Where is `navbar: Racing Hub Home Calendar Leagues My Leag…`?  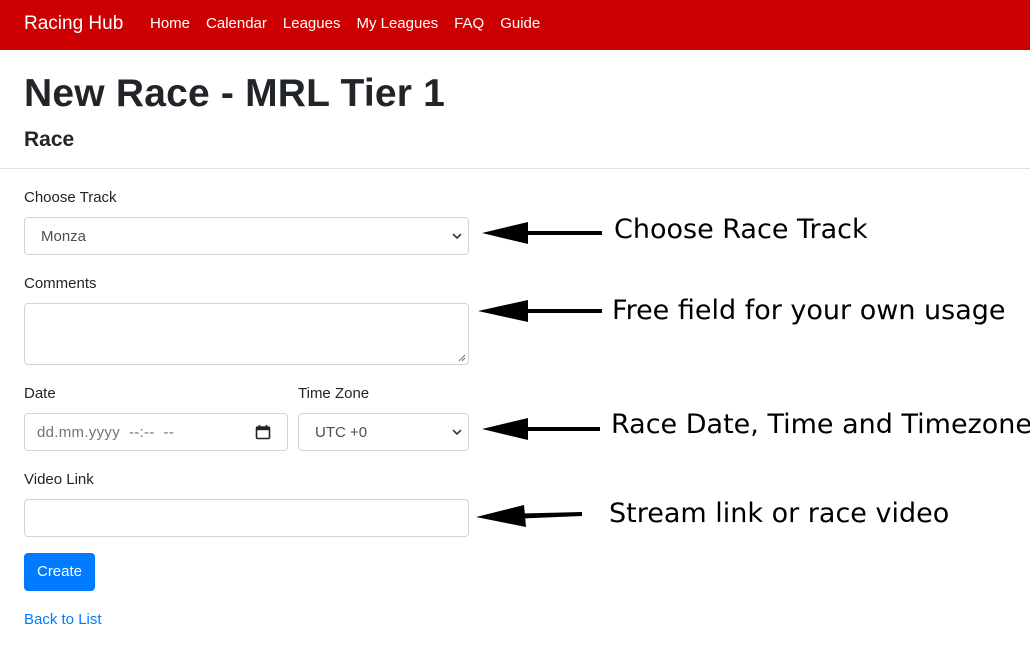
navbar: Racing Hub Home Calendar Leagues My Leag… is located at coordinates (515, 25).